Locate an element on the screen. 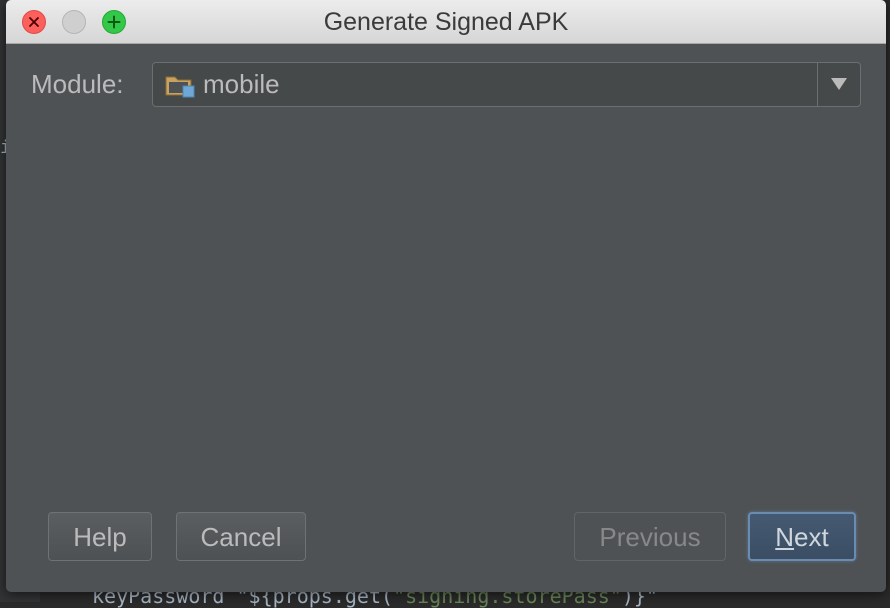  window-title: Generate Signed APK is located at coordinates (446, 22).